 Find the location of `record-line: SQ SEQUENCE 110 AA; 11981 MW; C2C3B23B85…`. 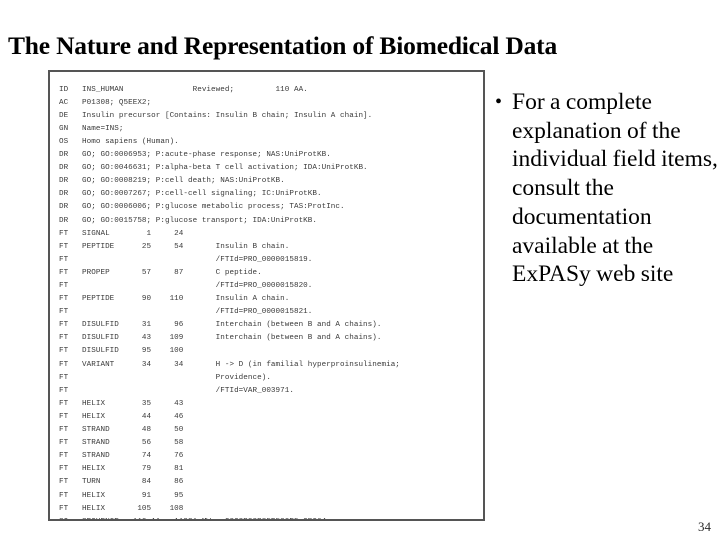

record-line: SQ SEQUENCE 110 AA; 11981 MW; C2C3B23B85… is located at coordinates (229, 517).